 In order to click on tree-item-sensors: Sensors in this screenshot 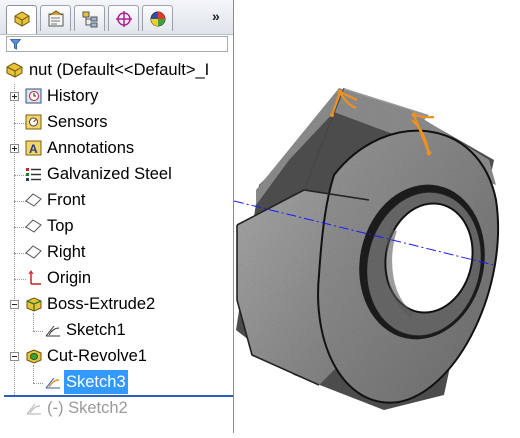, I will do `click(116, 122)`.